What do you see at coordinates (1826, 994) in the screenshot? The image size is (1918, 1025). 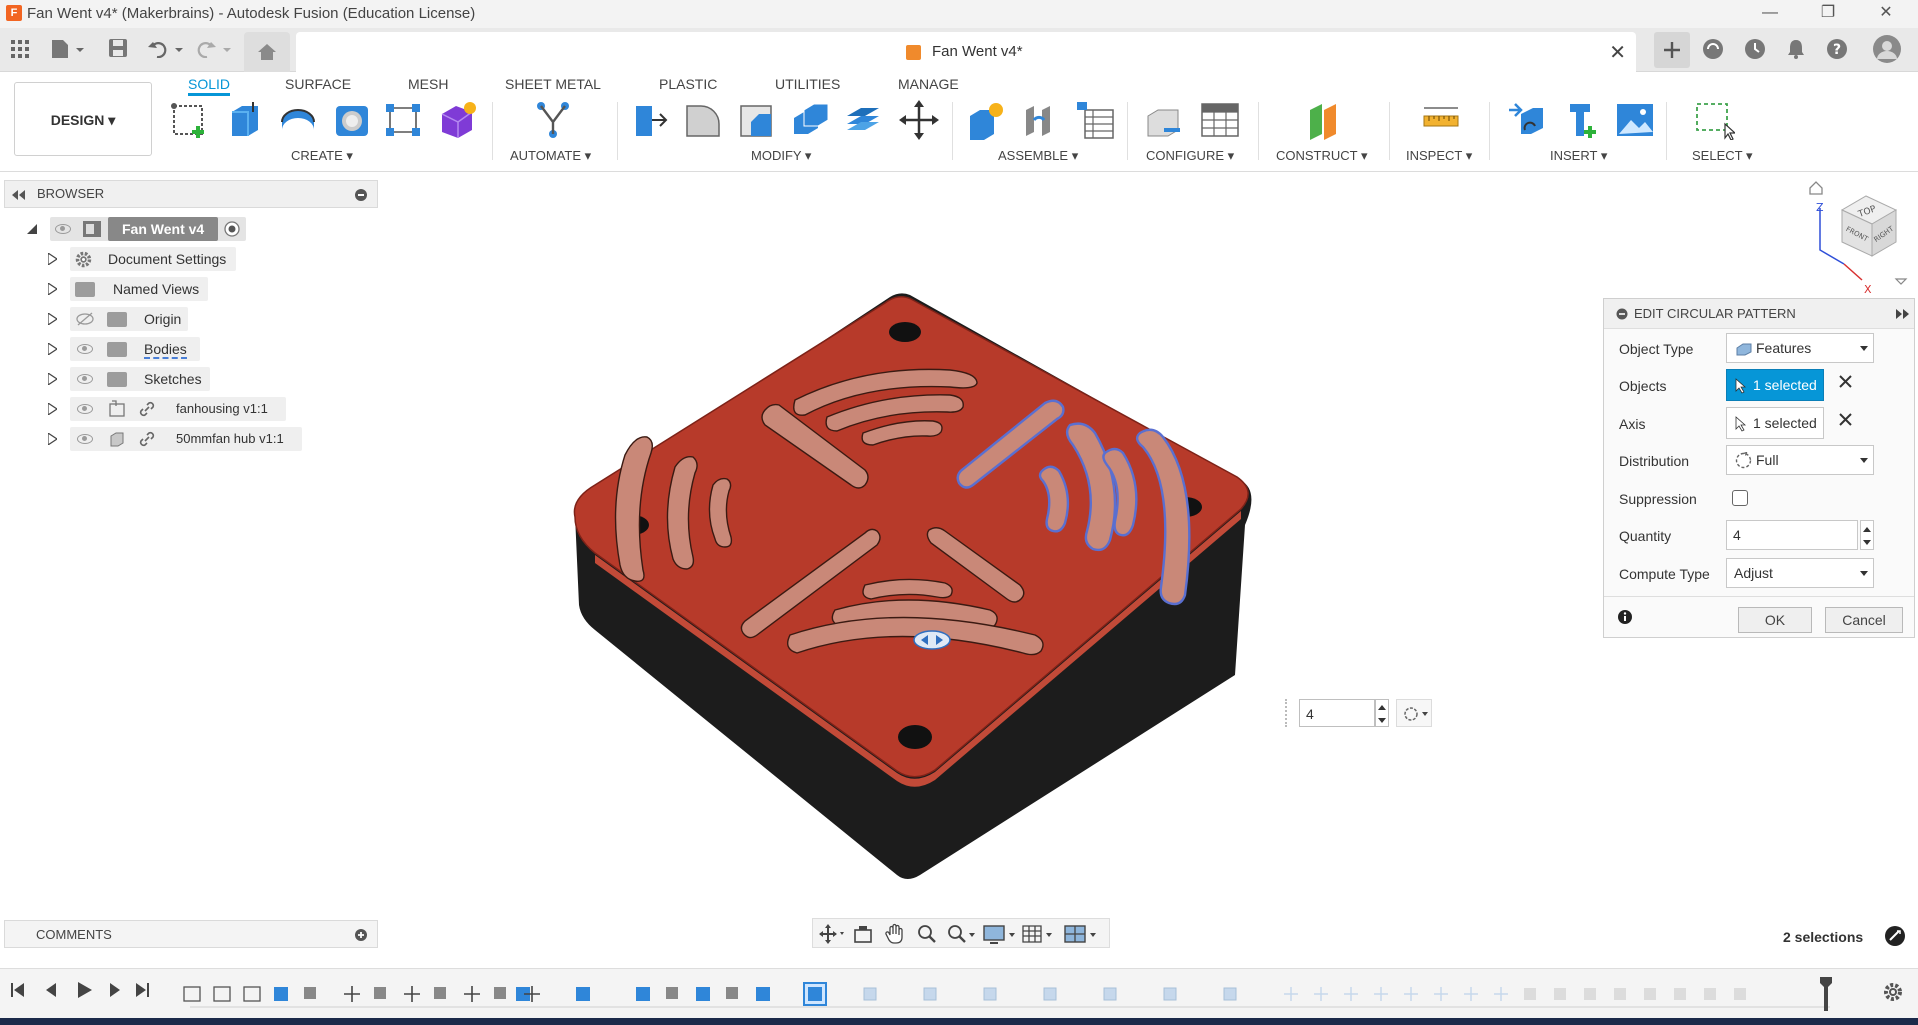 I see `timeline-marker` at bounding box center [1826, 994].